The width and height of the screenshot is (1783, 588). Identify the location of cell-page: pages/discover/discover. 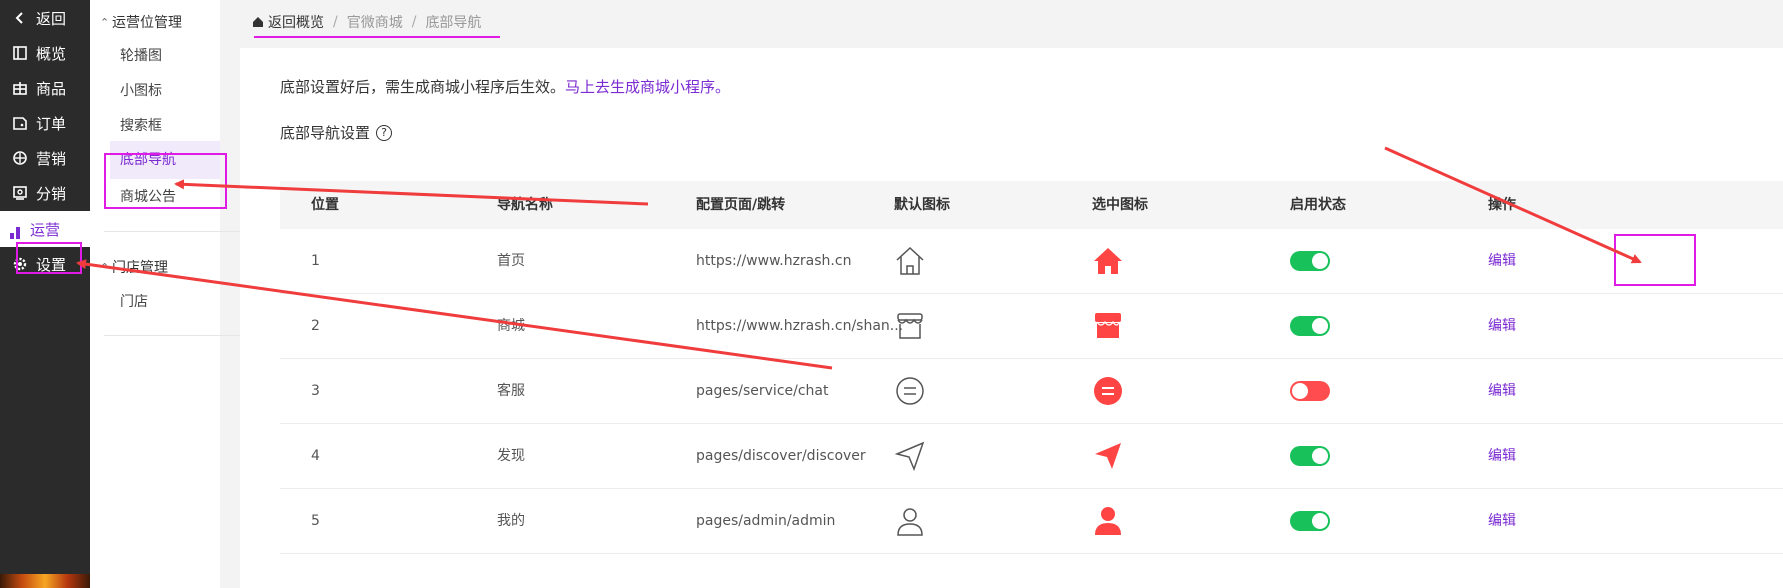
(781, 456).